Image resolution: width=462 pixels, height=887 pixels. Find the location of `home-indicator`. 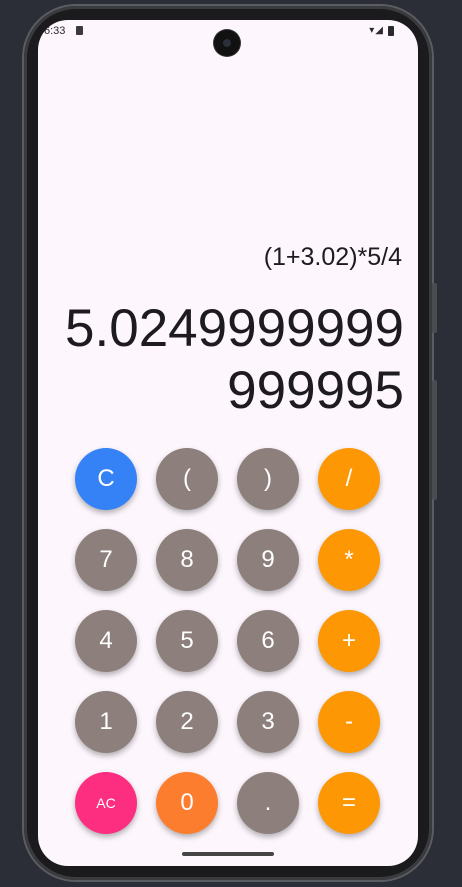

home-indicator is located at coordinates (228, 854).